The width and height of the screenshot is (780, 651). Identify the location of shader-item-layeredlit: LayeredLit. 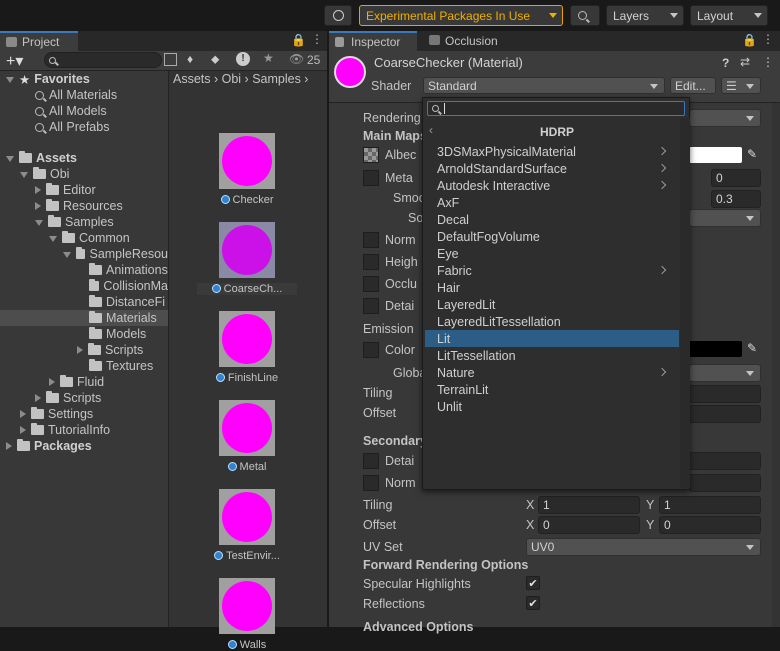
(551, 304).